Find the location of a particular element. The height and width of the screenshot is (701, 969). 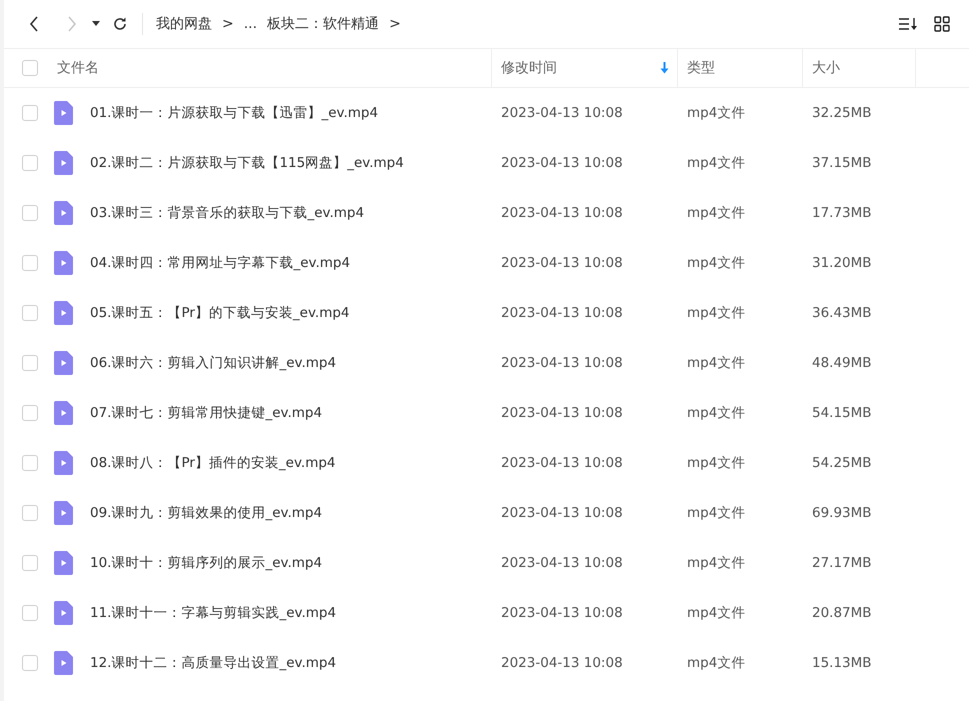

caret-icon is located at coordinates (96, 24).